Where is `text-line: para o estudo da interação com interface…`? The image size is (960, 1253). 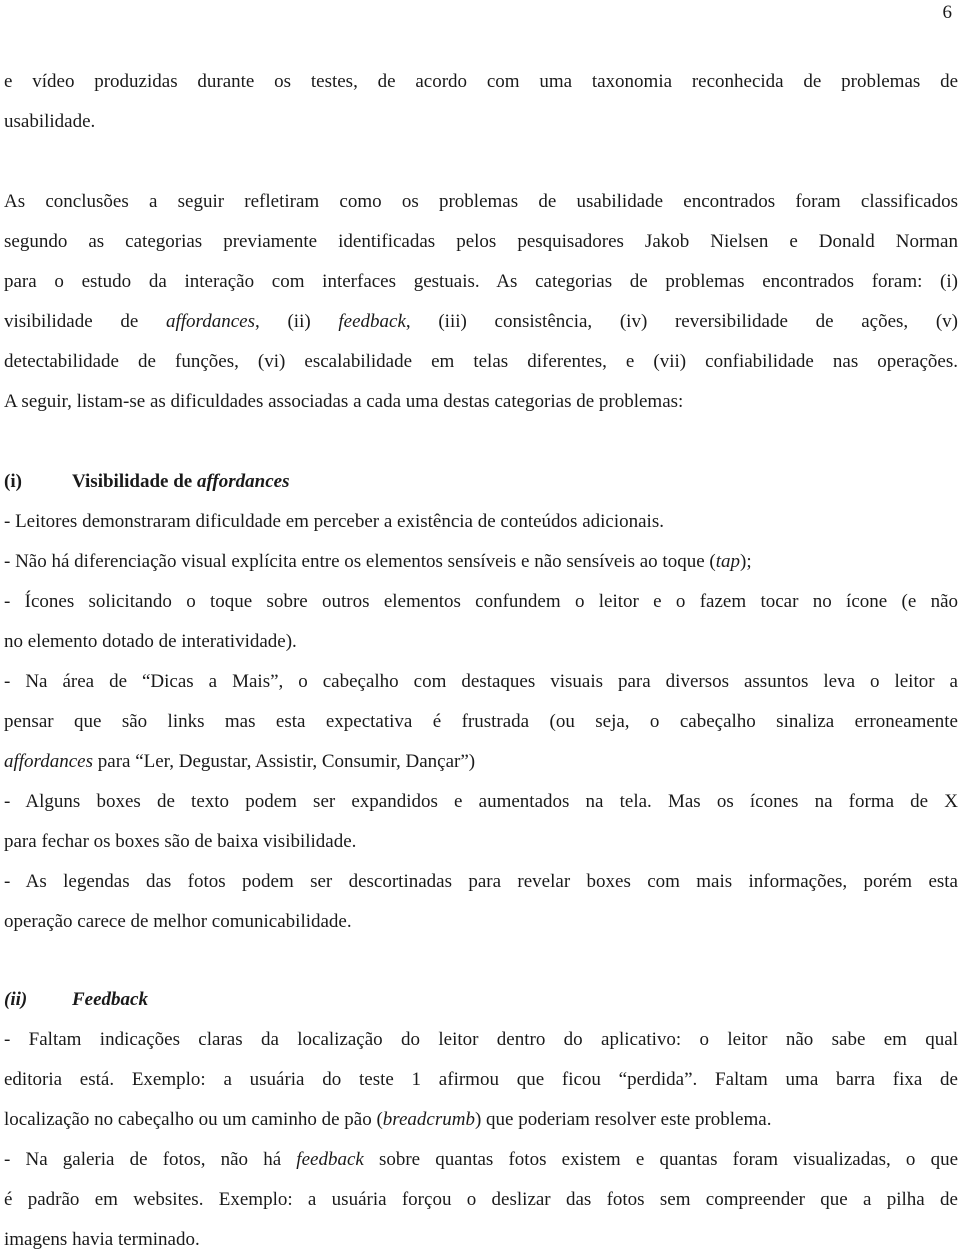
text-line: para o estudo da interação com interface… is located at coordinates (481, 281).